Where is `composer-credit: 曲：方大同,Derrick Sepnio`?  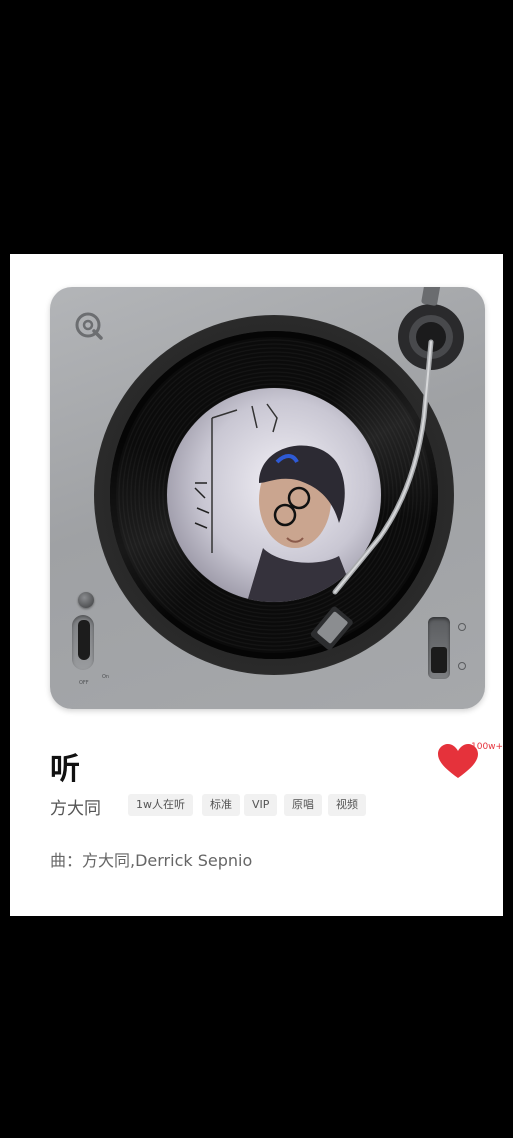
composer-credit: 曲：方大同,Derrick Sepnio is located at coordinates (151, 860).